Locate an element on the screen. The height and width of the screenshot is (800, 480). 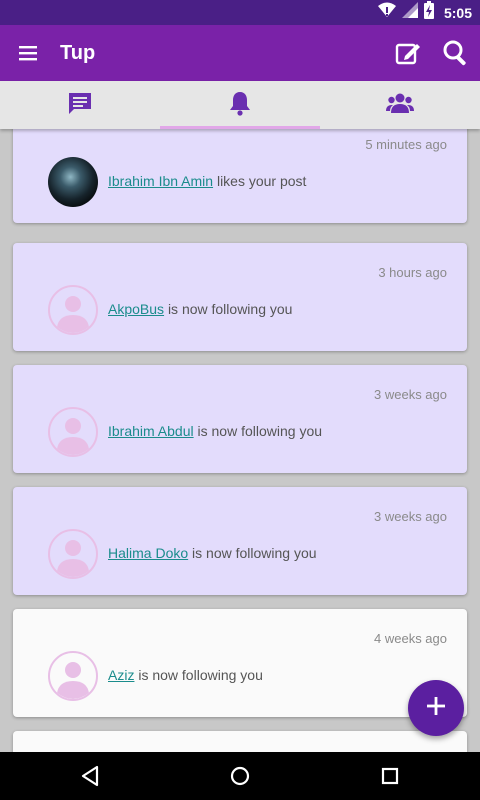
username-link: Ibrahim Abdul is located at coordinates (151, 431).